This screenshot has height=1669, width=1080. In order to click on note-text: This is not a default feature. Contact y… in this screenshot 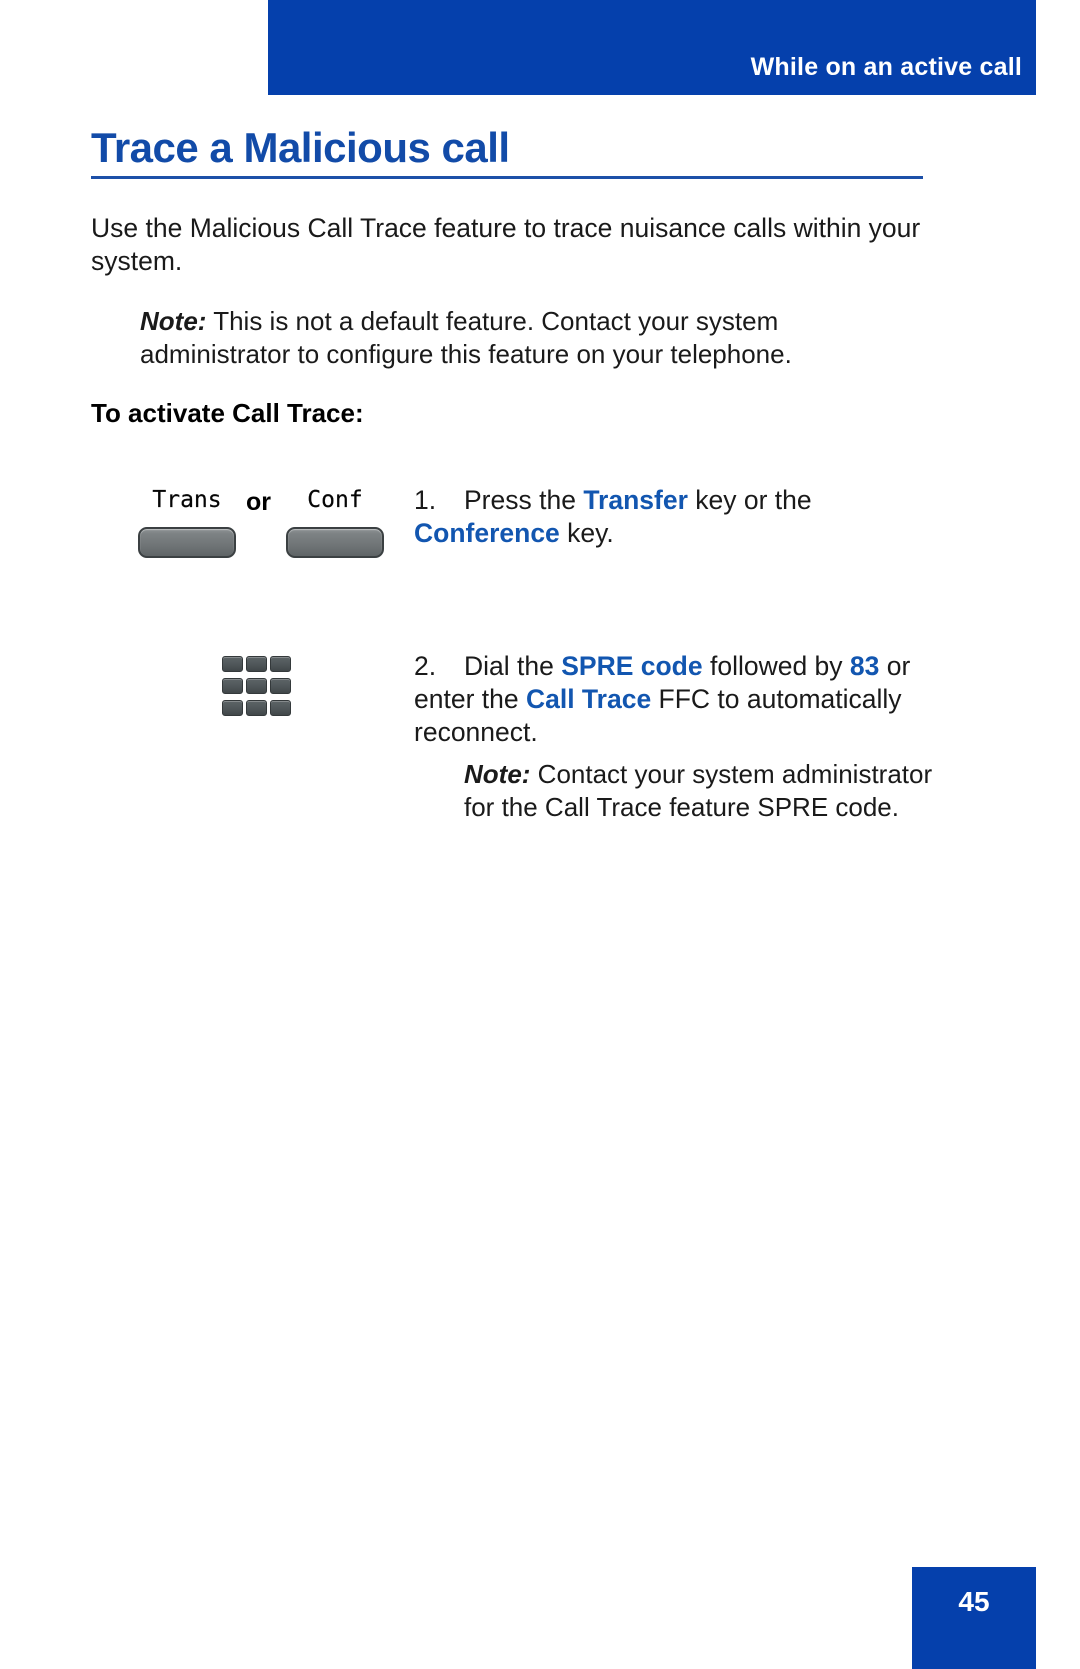, I will do `click(466, 337)`.